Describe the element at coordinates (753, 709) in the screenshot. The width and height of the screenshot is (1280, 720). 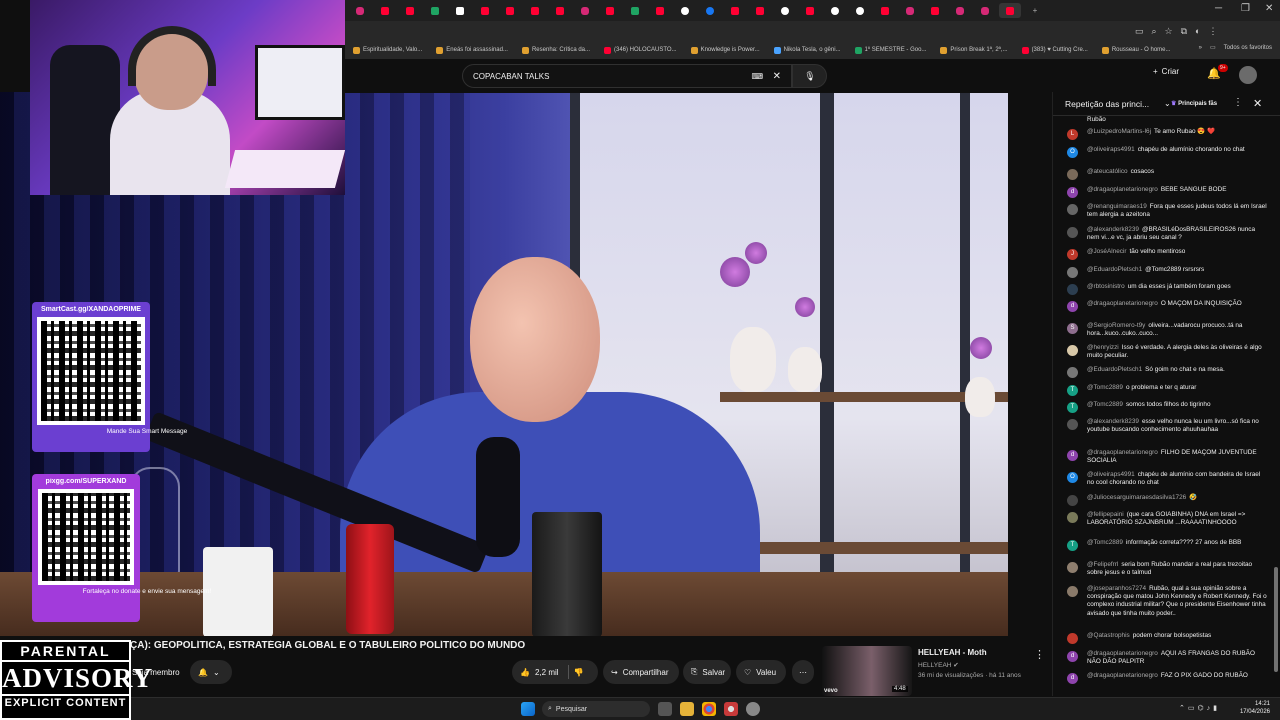
I see `settings-gear-icon` at that location.